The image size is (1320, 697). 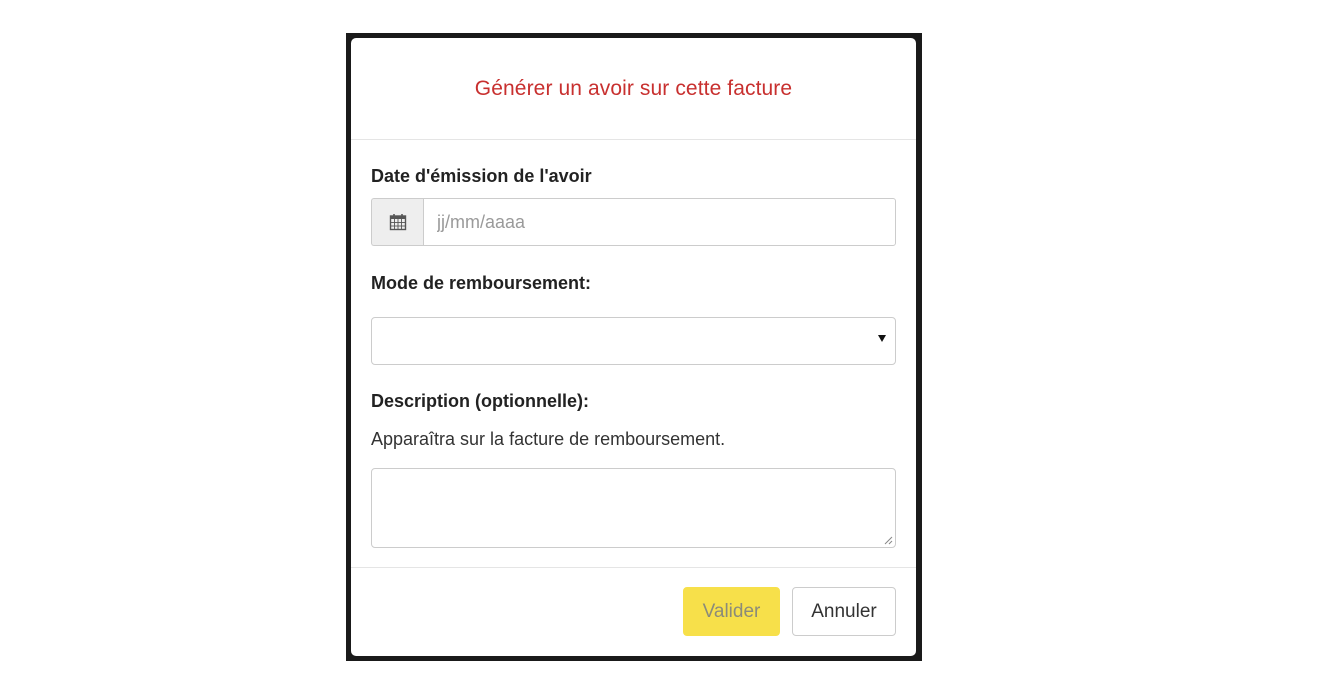 I want to click on cancel-button: Annuler, so click(x=844, y=611).